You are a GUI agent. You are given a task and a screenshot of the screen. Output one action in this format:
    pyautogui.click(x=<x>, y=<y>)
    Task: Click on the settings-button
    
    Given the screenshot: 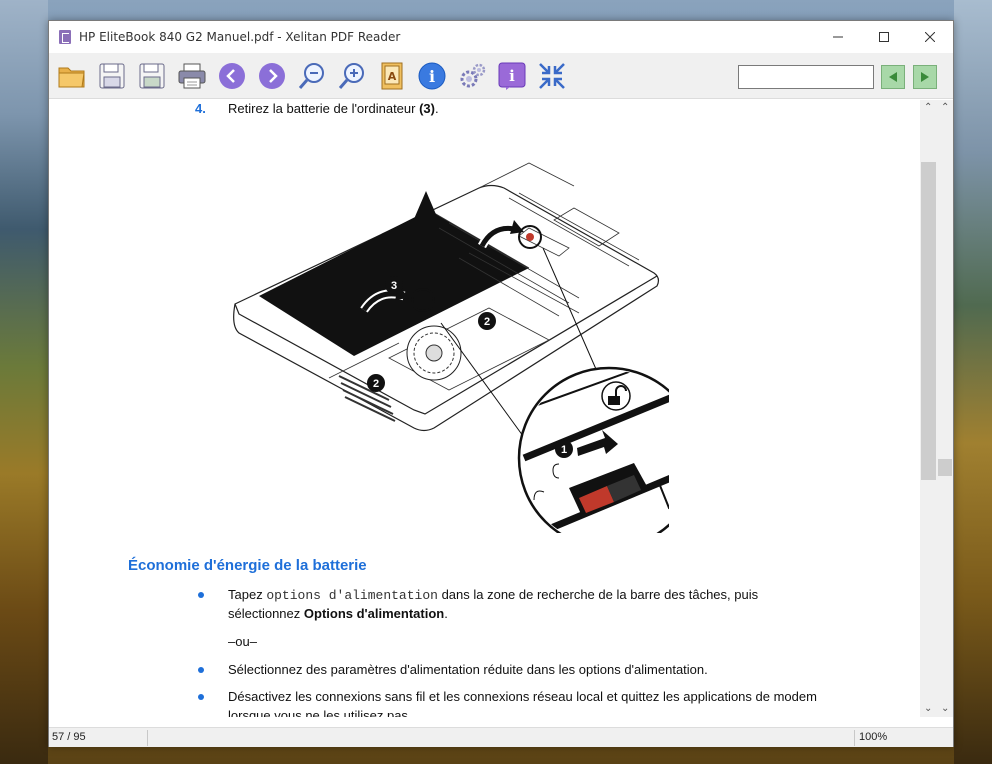 What is the action you would take?
    pyautogui.click(x=472, y=76)
    